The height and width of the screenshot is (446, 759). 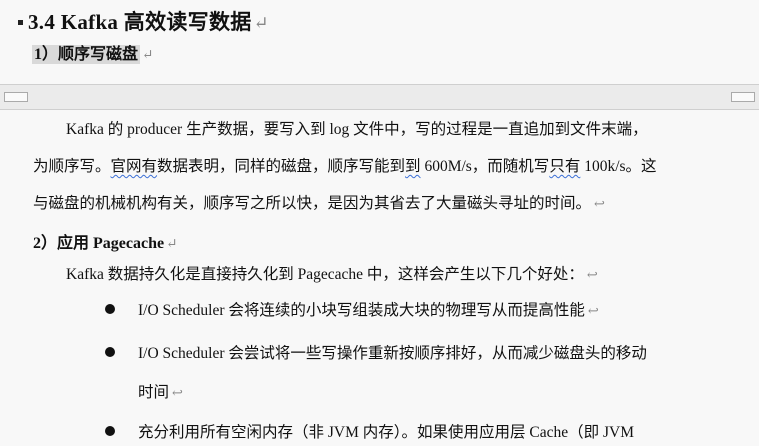 I want to click on subsection-2-label: 2）应用 Pagecache, so click(x=99, y=243).